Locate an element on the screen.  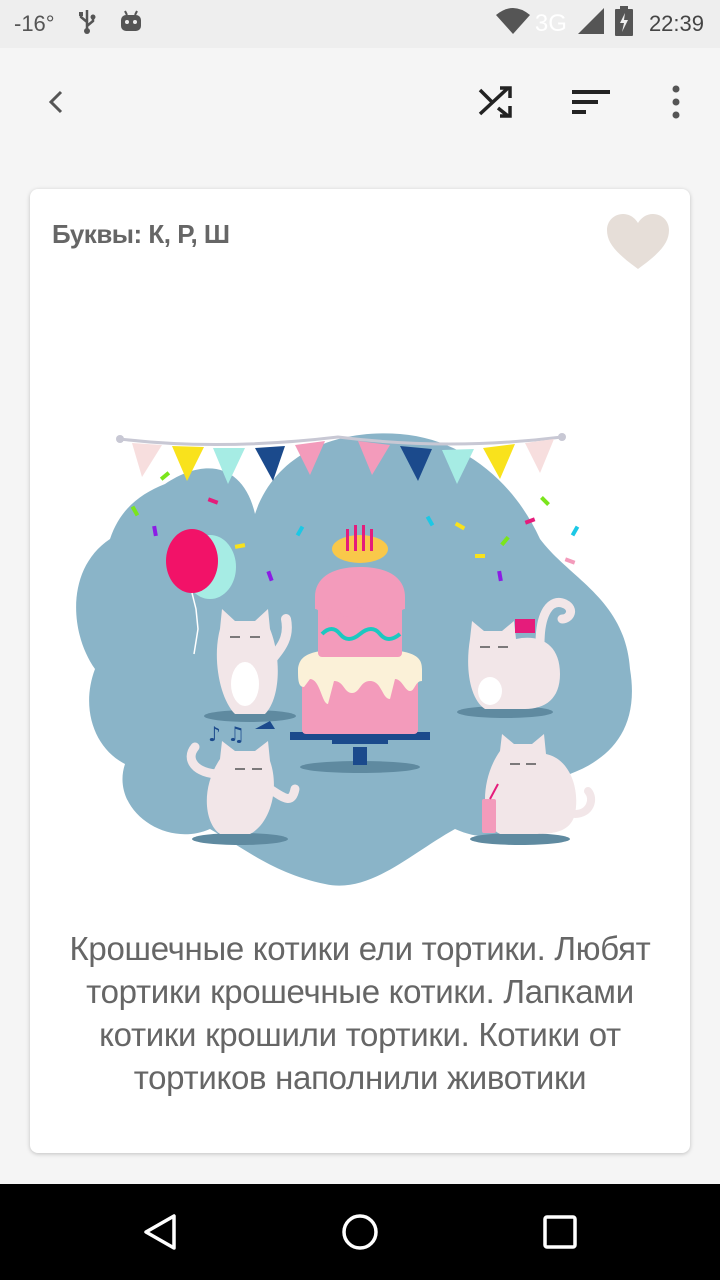
signal-icon is located at coordinates (591, 24).